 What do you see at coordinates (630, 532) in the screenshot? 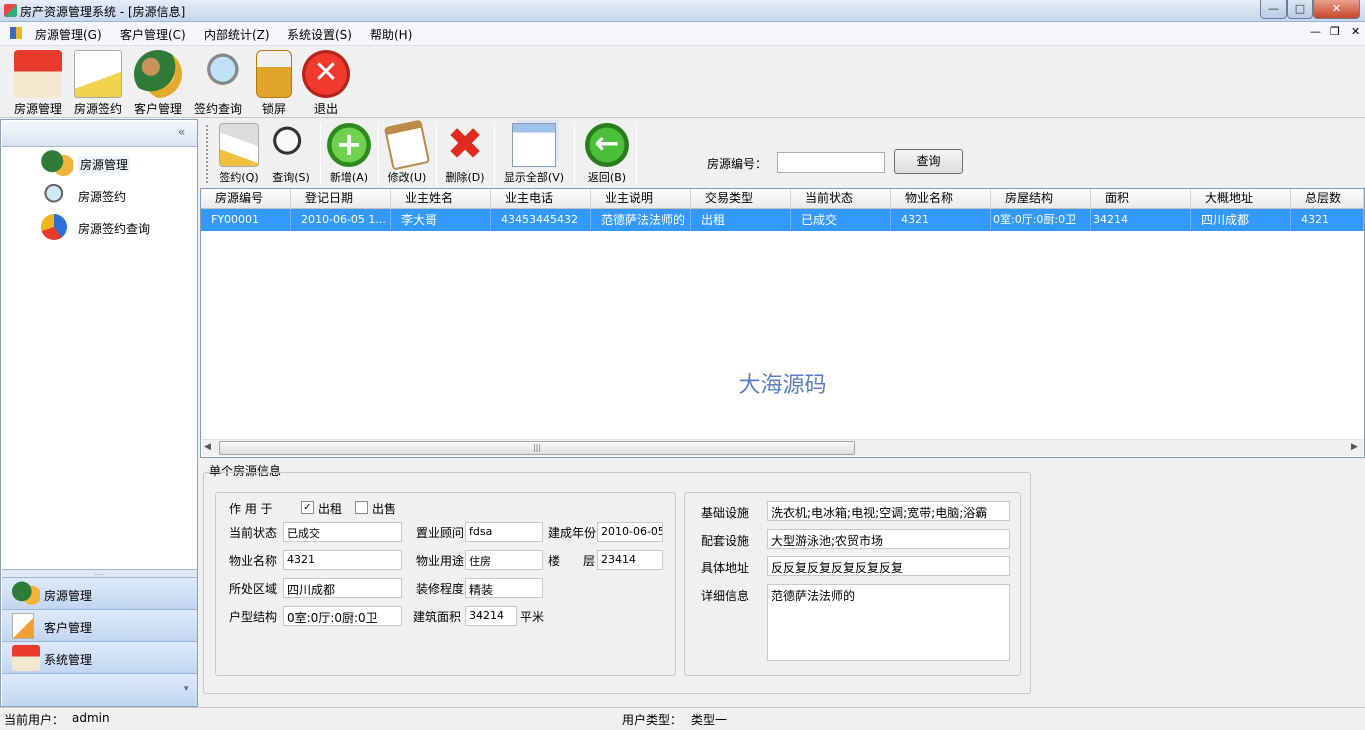
I see `year-field: 2010-06-05` at bounding box center [630, 532].